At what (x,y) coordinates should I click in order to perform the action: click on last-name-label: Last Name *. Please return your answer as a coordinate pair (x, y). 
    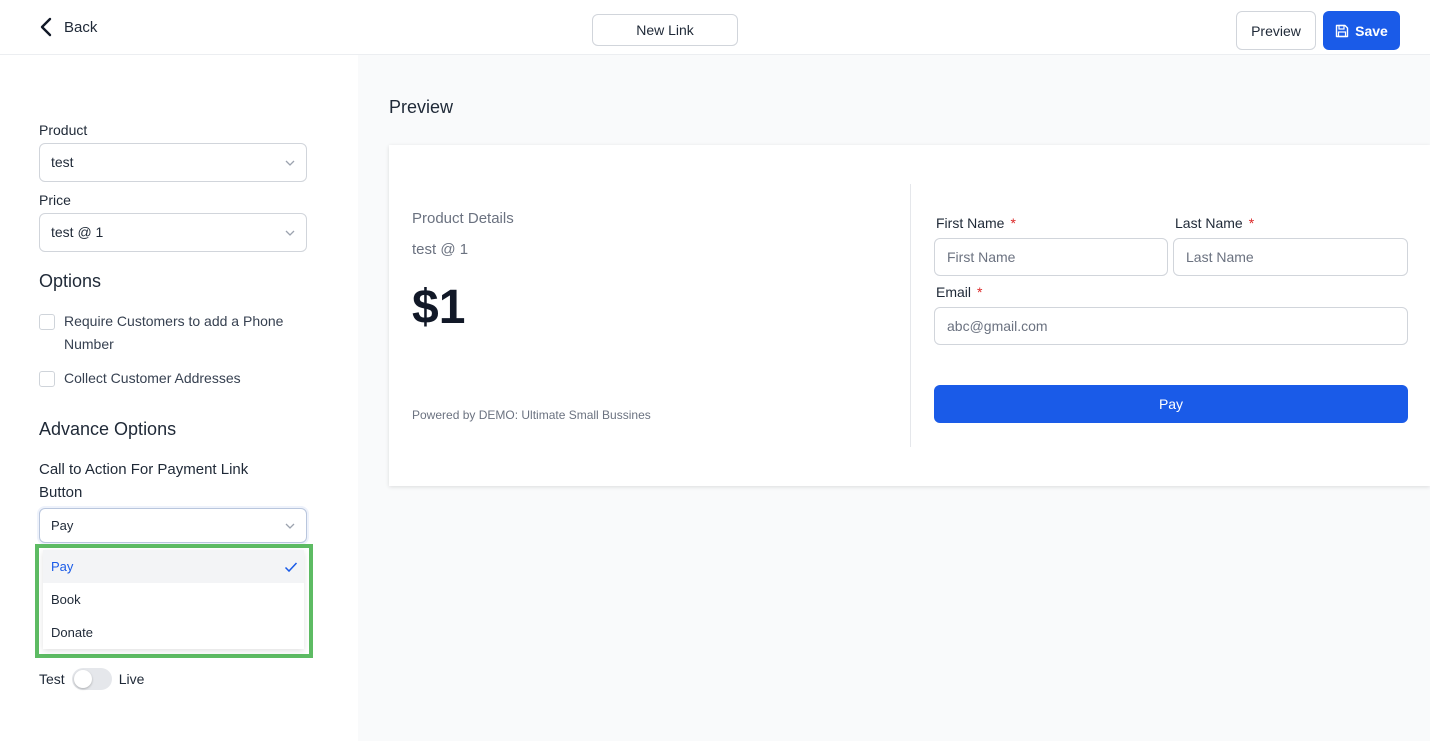
    Looking at the image, I should click on (1214, 223).